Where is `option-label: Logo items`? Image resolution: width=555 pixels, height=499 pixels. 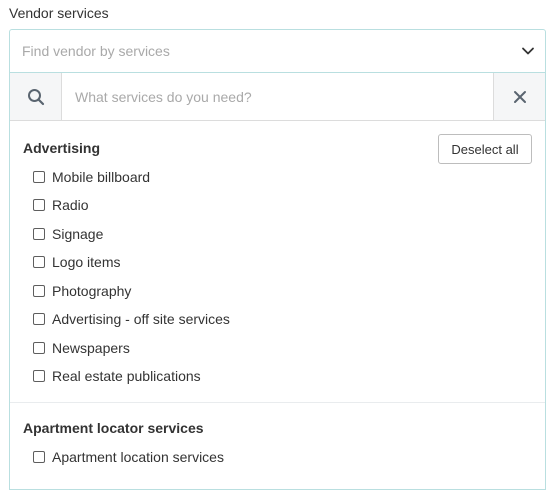 option-label: Logo items is located at coordinates (86, 262).